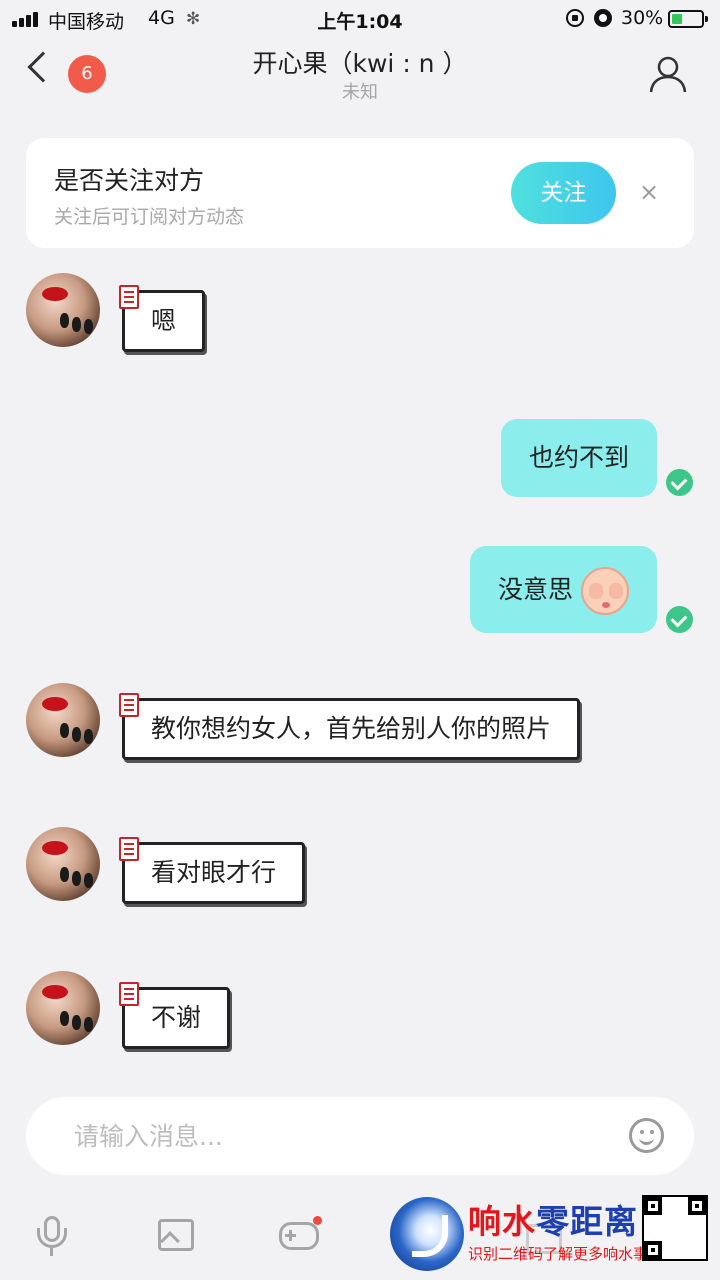 The height and width of the screenshot is (1280, 720). I want to click on message-input-bar, so click(360, 1136).